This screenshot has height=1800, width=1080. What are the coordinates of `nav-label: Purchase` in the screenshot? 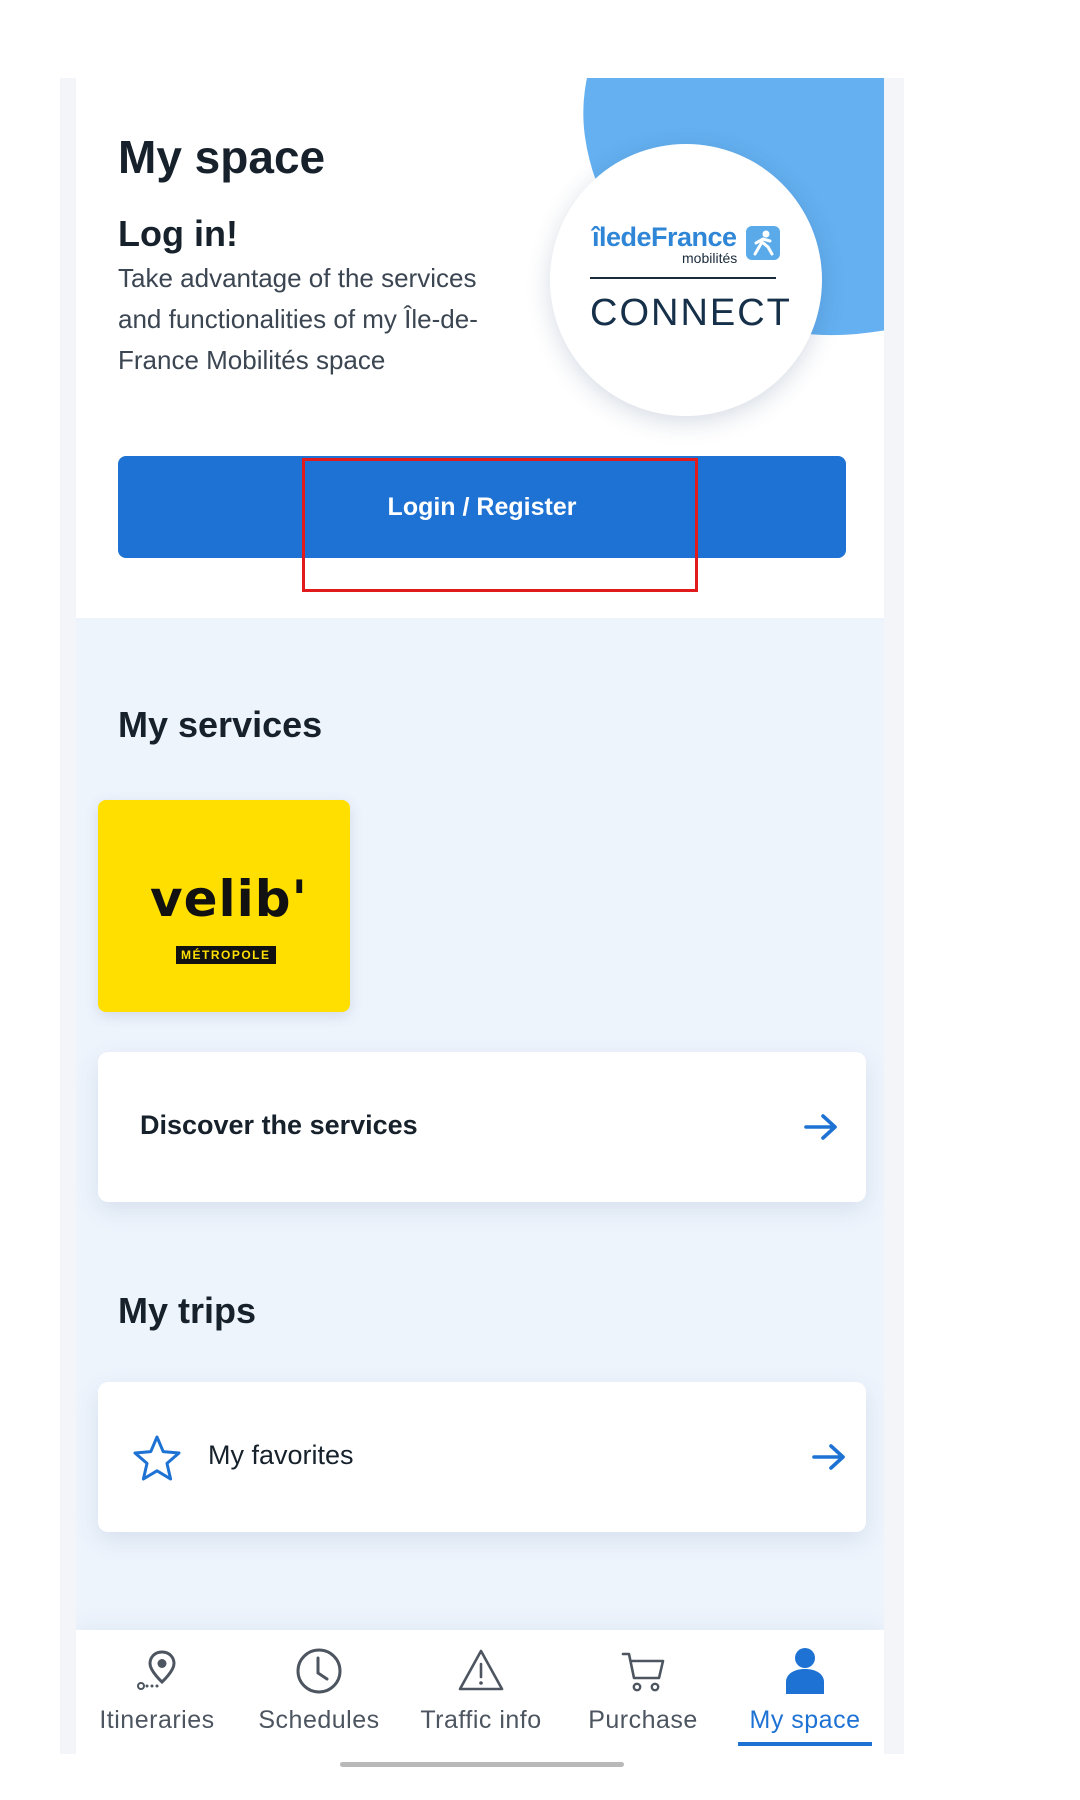 It's located at (643, 1720).